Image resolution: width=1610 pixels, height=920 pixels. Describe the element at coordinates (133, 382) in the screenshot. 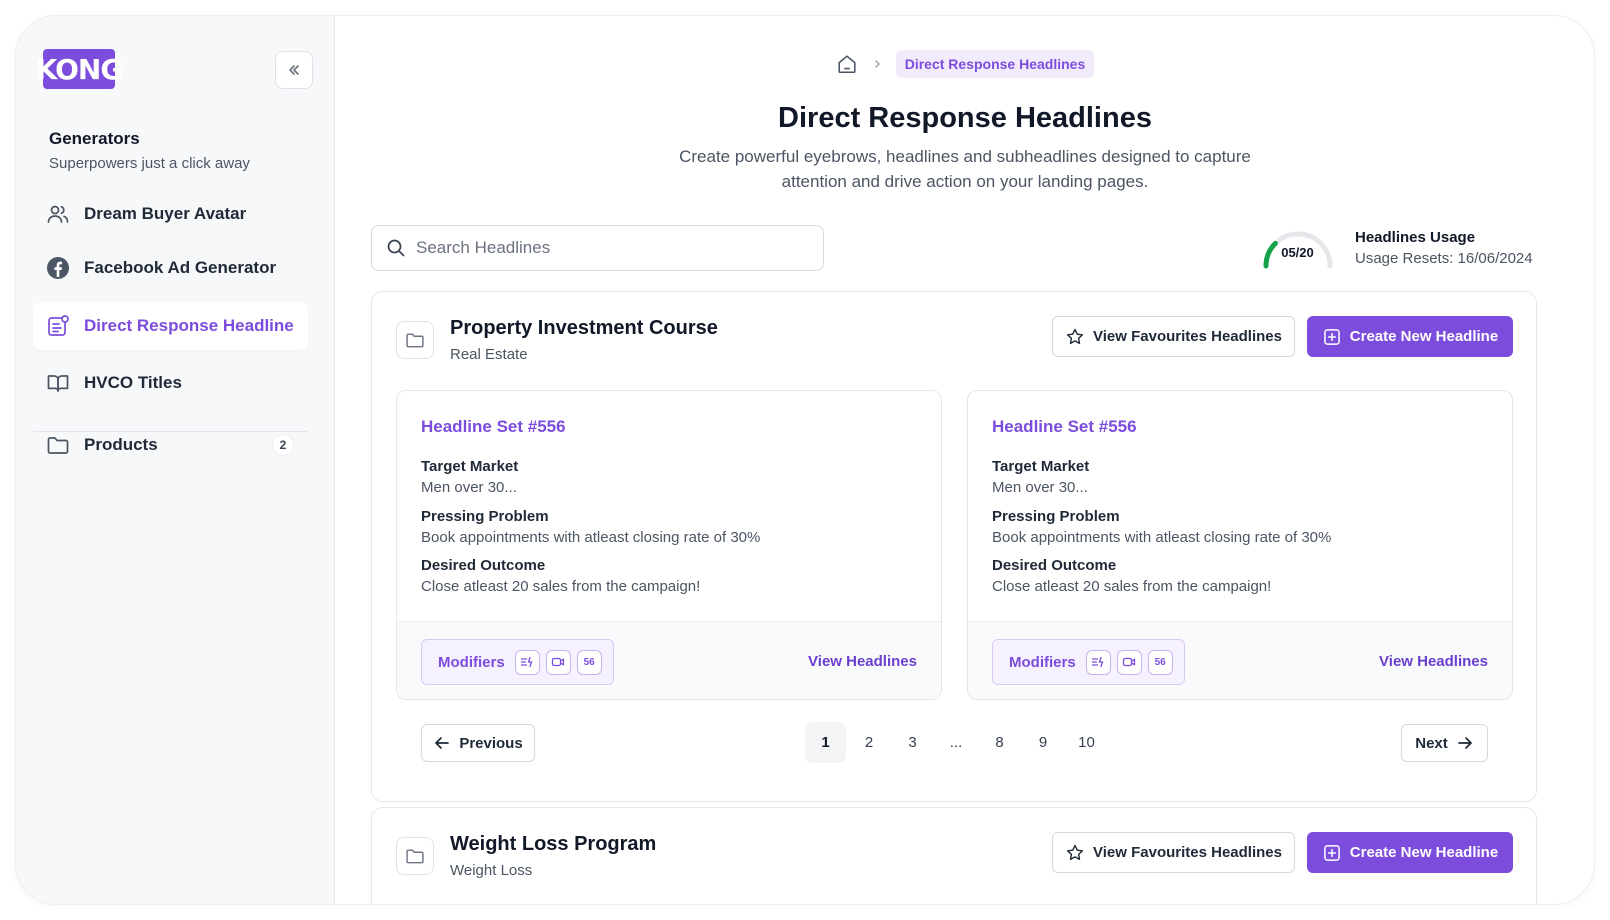

I see `sidebar-item-label: HVCO Titles` at that location.